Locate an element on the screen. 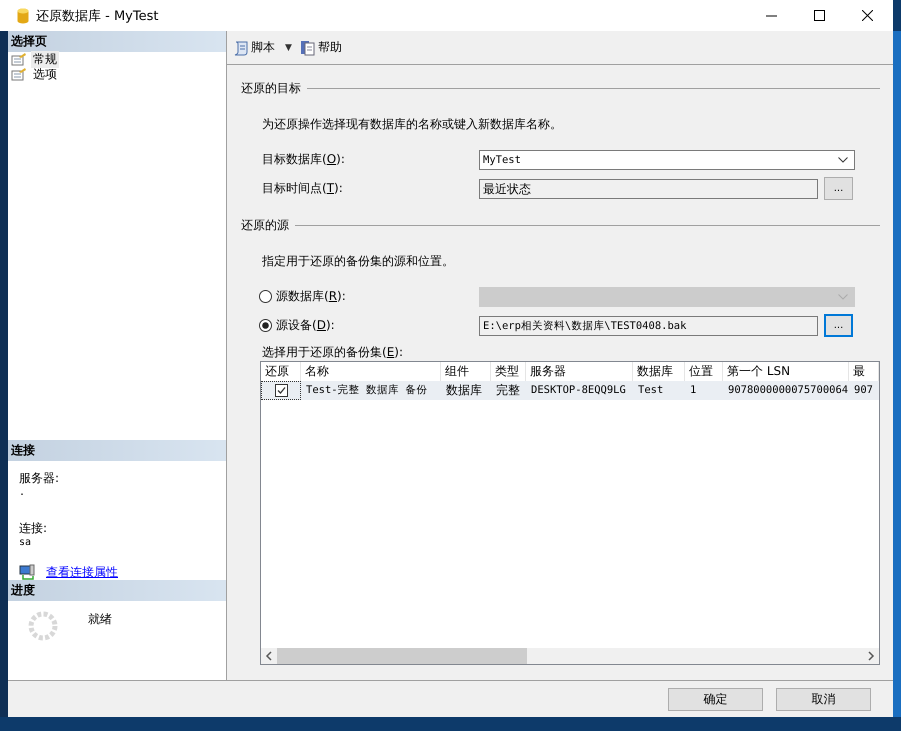  section-heading: 还原的源 is located at coordinates (265, 225).